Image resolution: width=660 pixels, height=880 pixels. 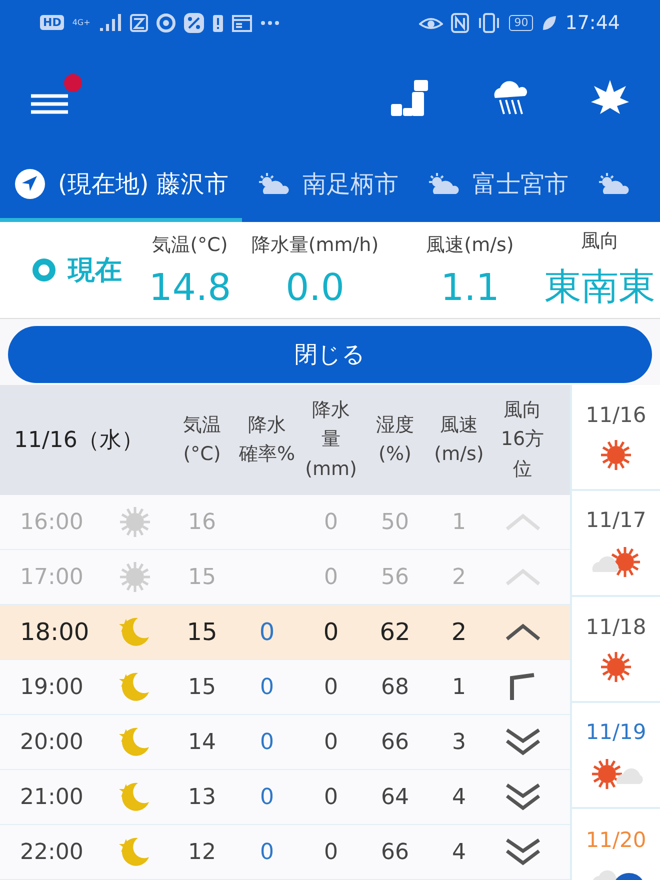 What do you see at coordinates (497, 186) in the screenshot?
I see `location-tab: 富士宮市` at bounding box center [497, 186].